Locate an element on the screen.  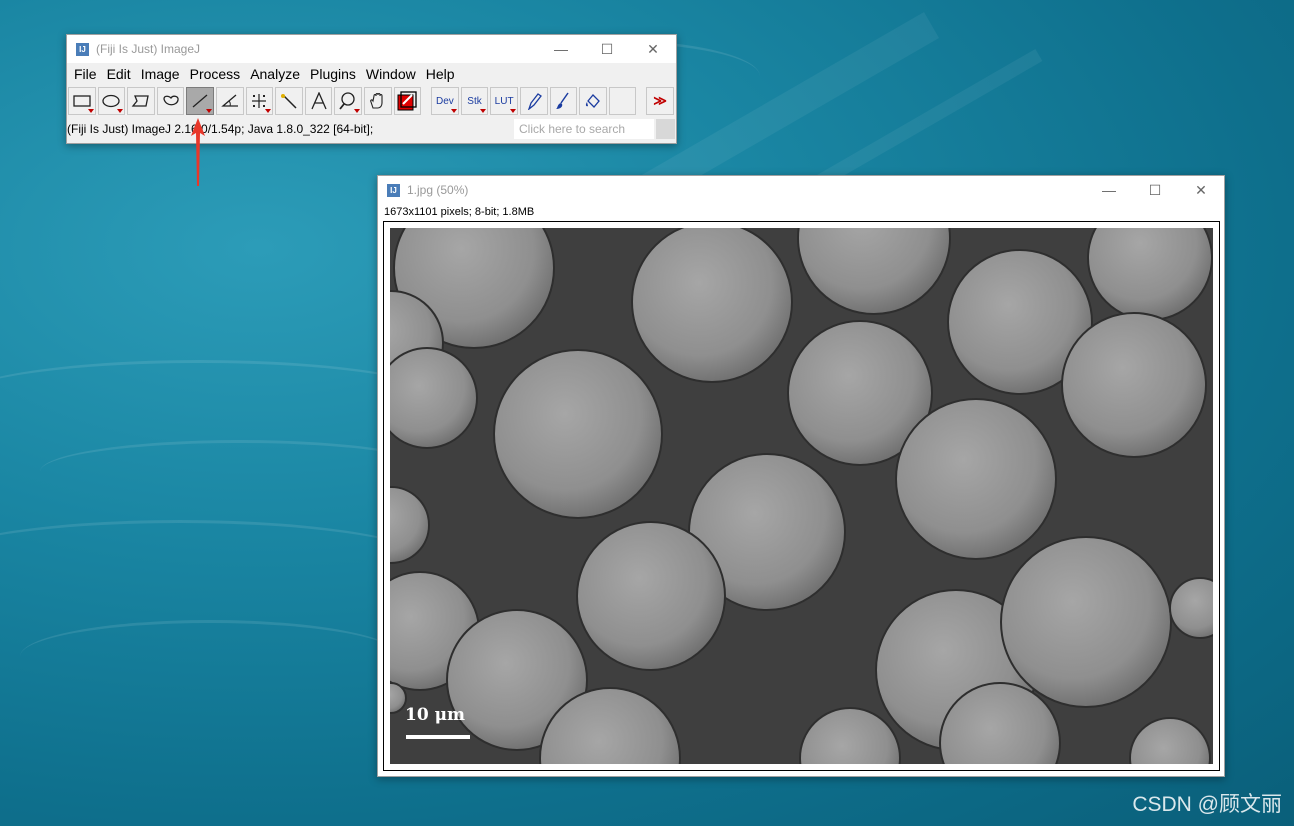
wand-tool is located at coordinates (289, 101).